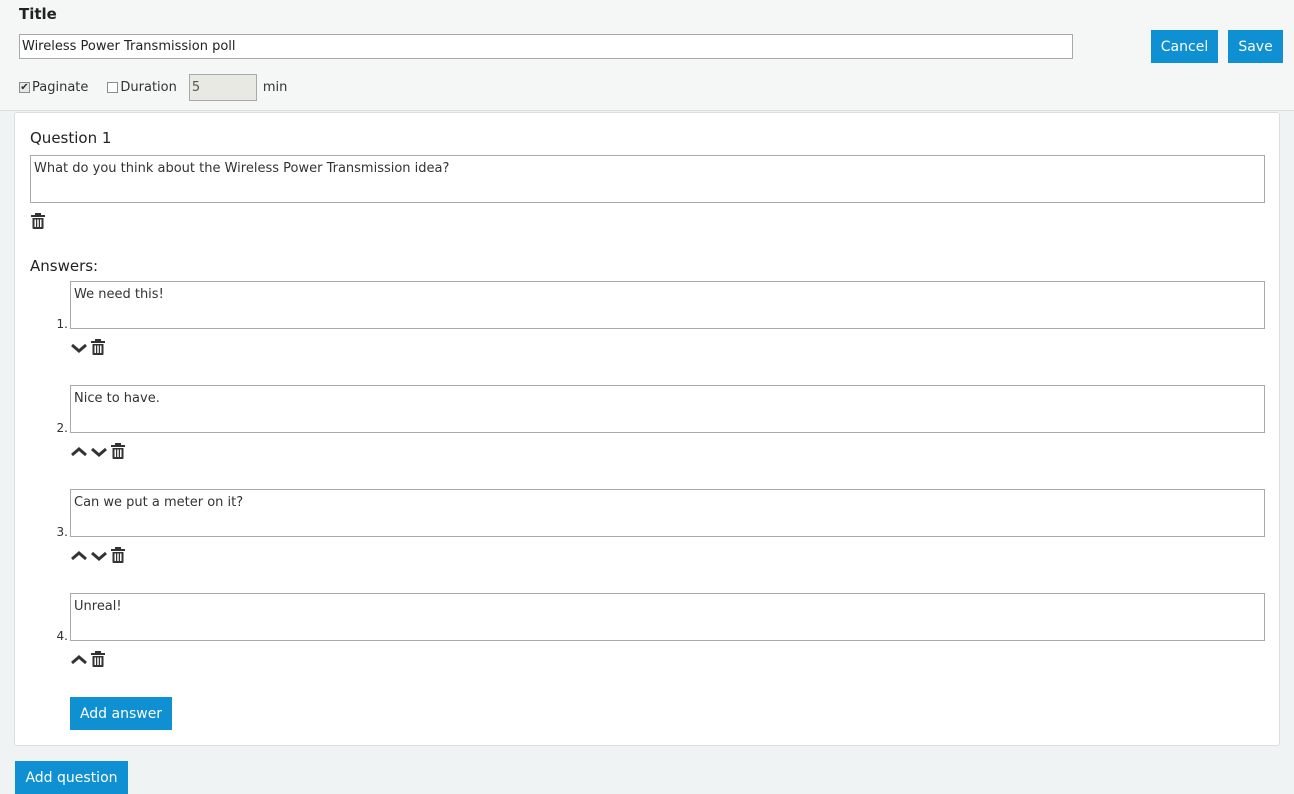 This screenshot has width=1294, height=794. I want to click on add-question-button: Add question, so click(71, 777).